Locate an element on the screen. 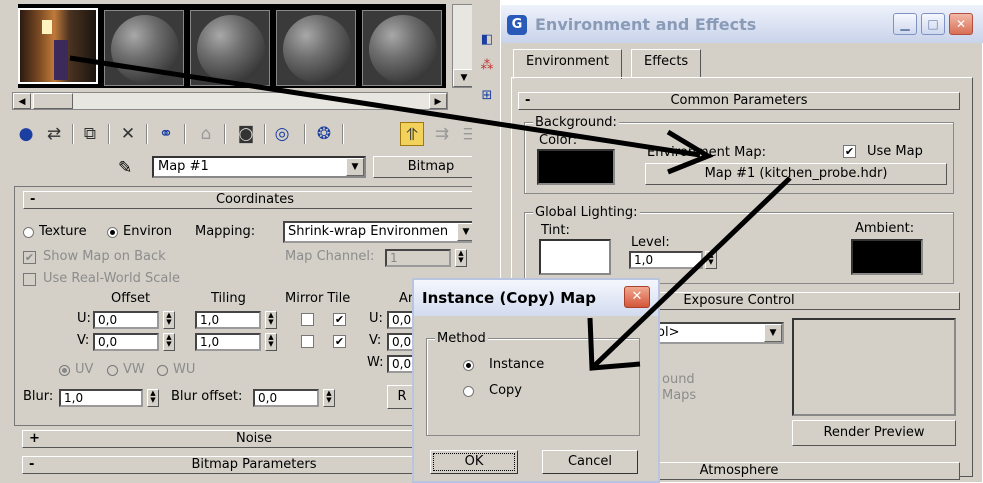  scroll-right-icon: ▶ is located at coordinates (438, 101).